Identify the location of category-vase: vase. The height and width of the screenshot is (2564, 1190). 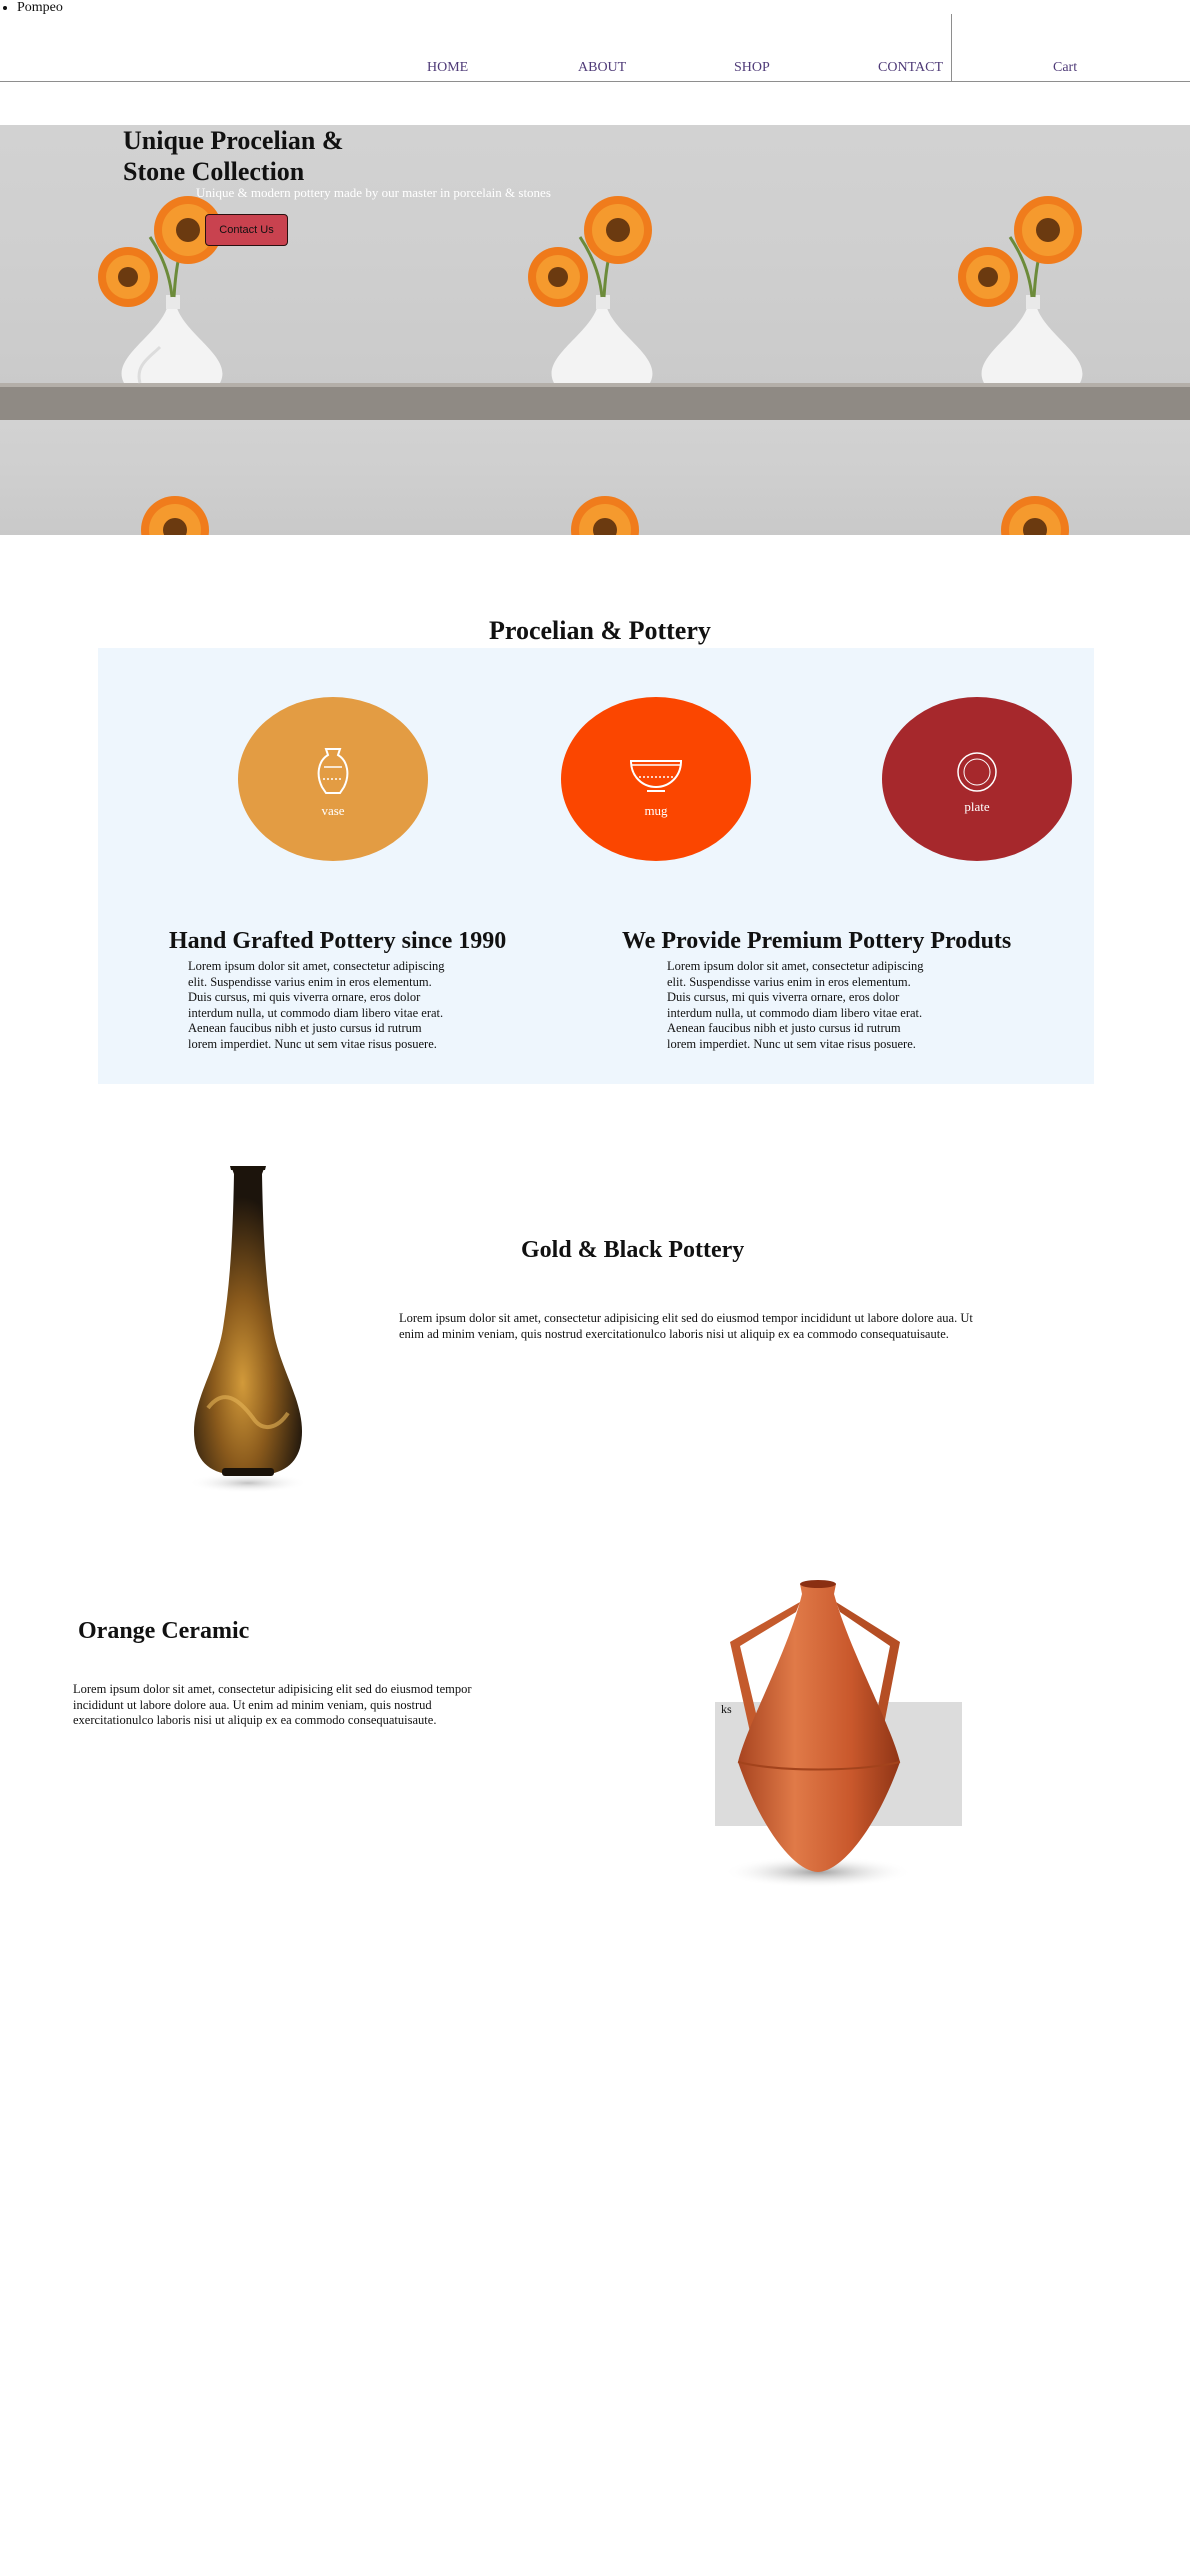
(333, 779).